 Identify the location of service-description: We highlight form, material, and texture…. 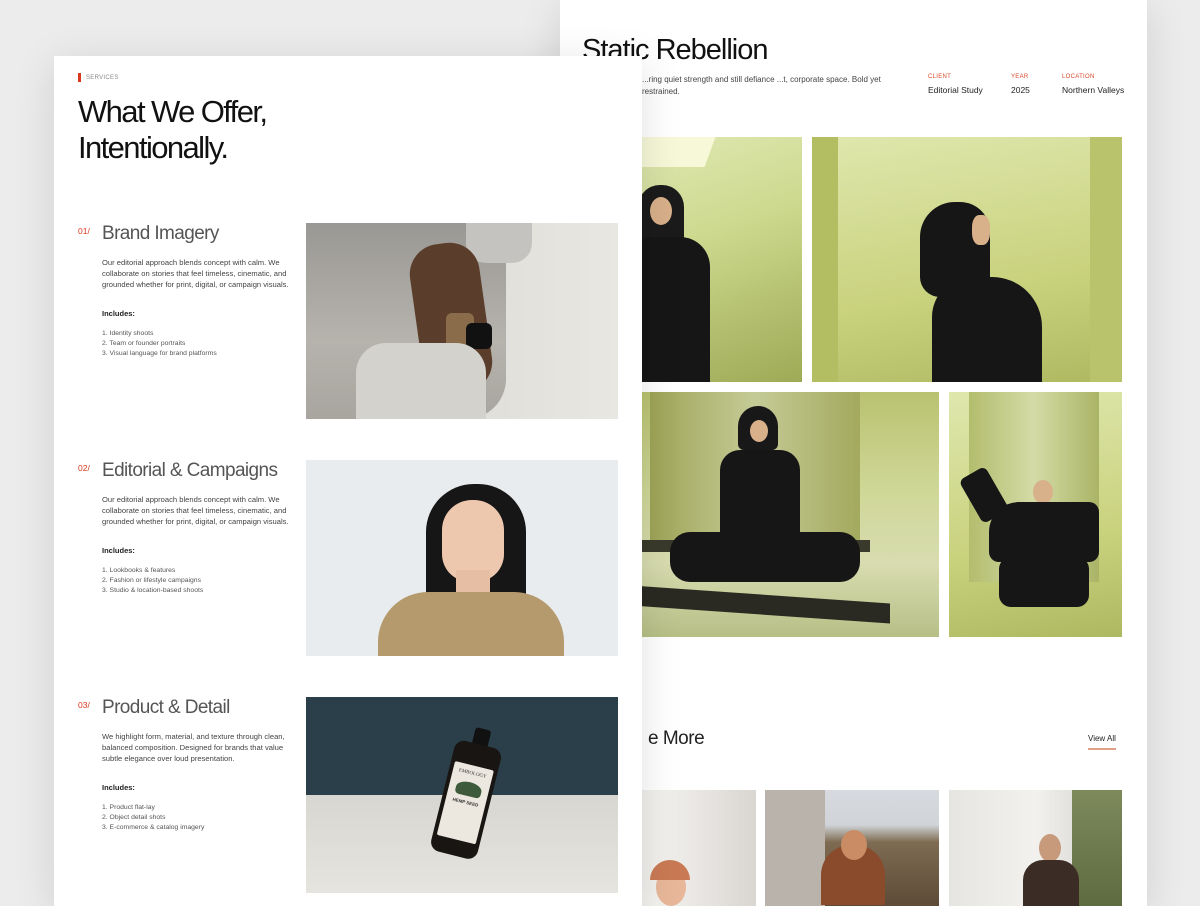
(193, 747).